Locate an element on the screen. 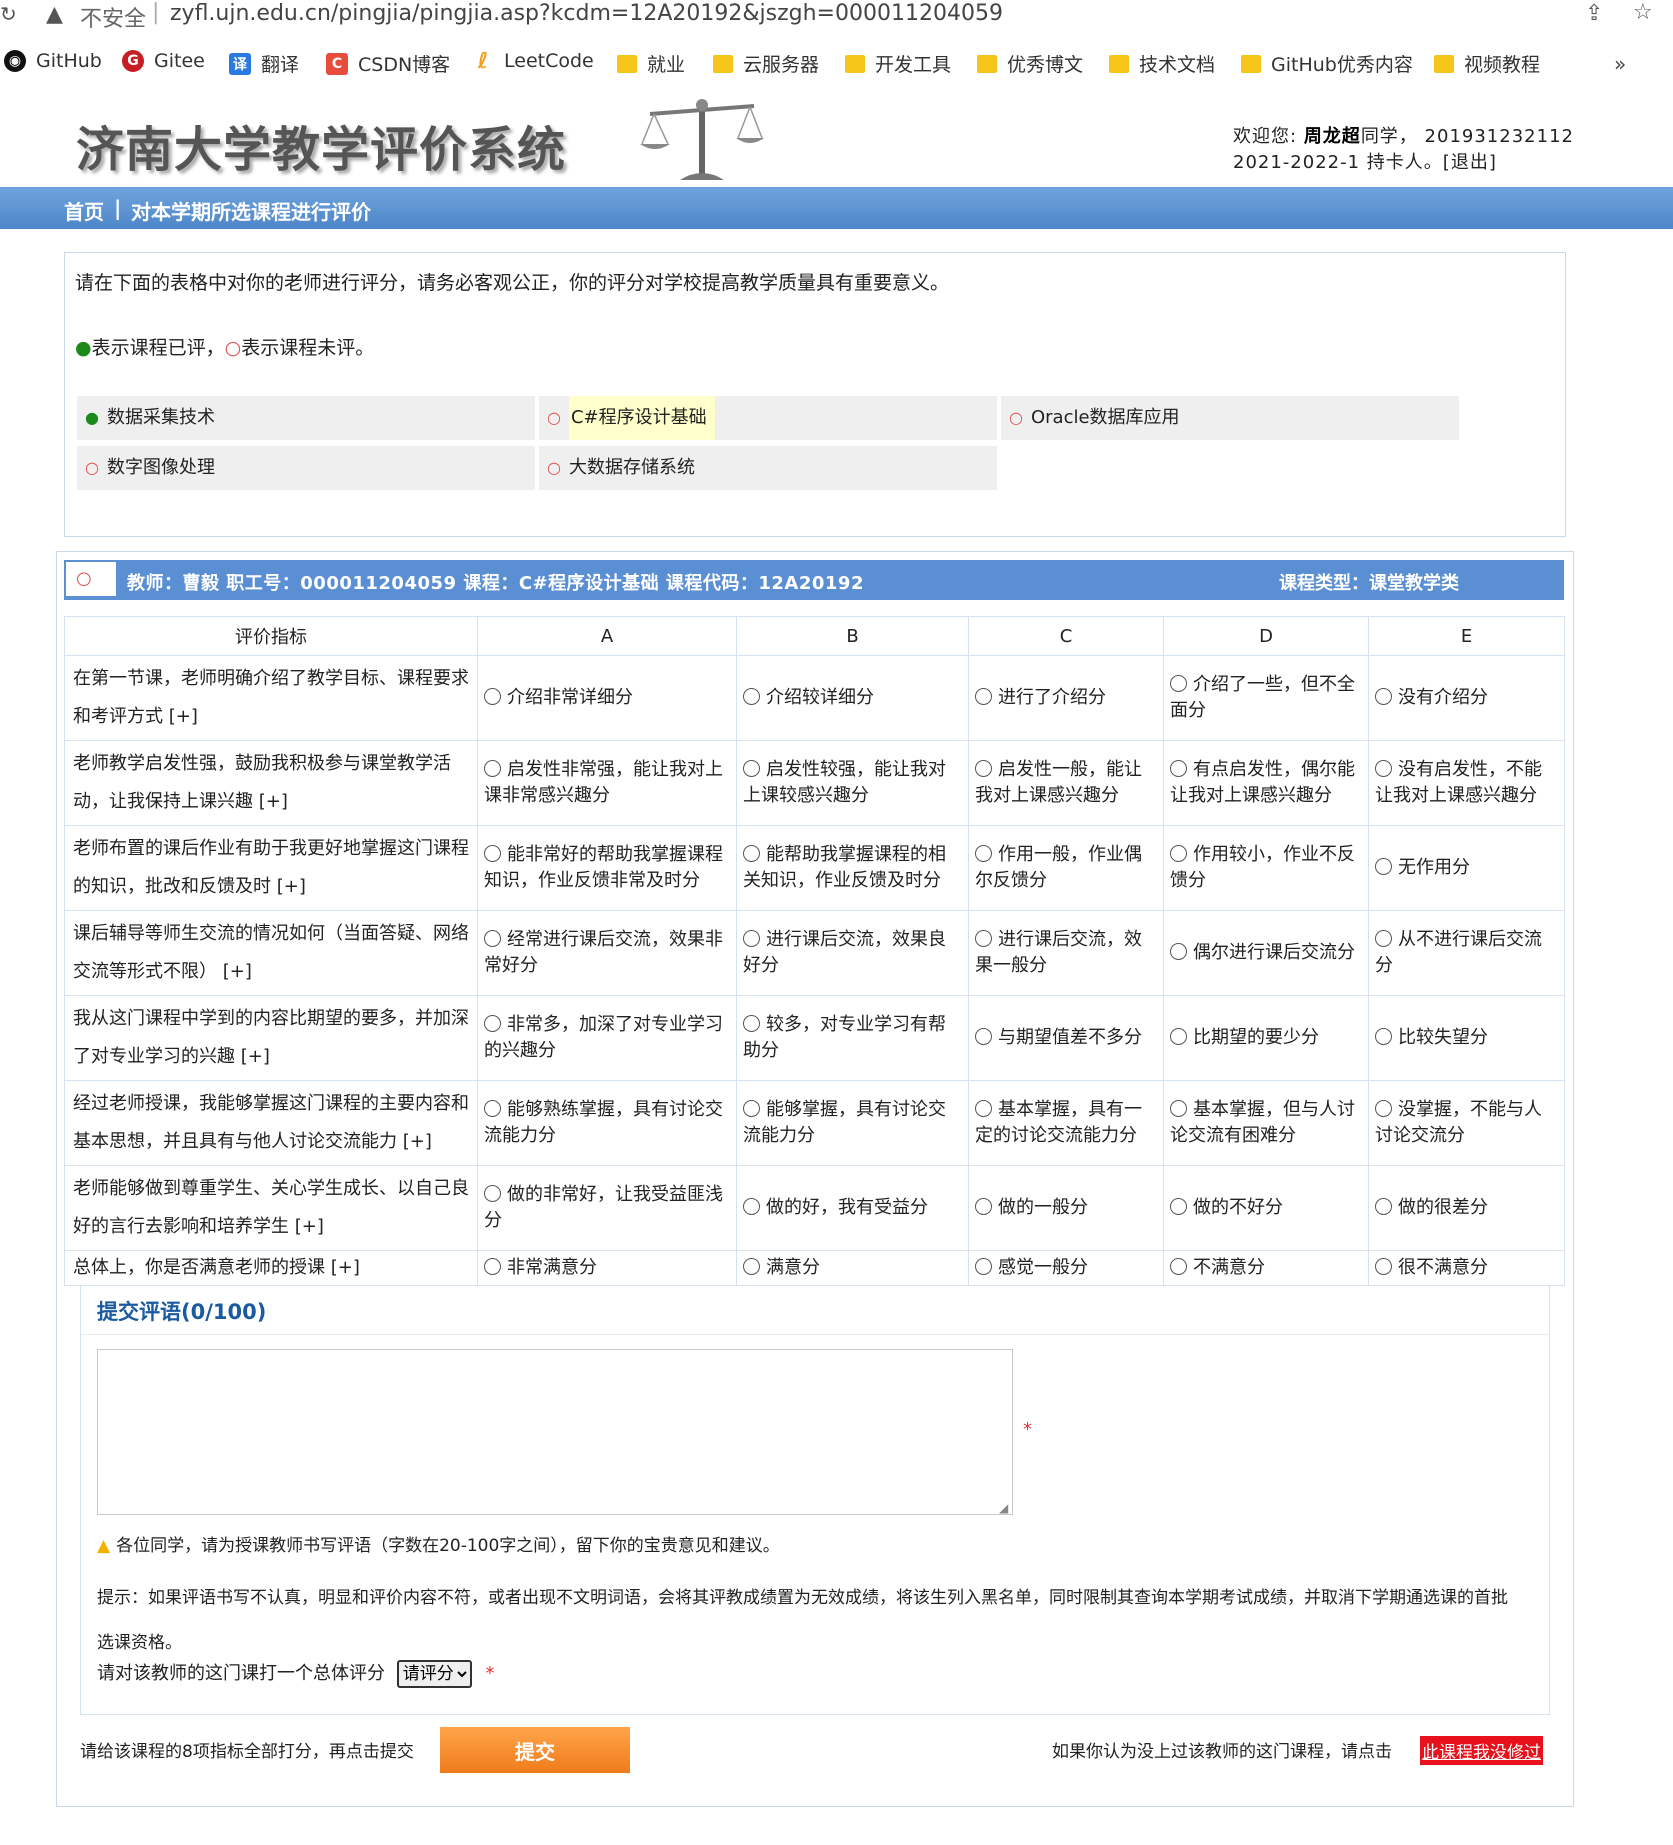  option-cell: 无作用分 is located at coordinates (1466, 868).